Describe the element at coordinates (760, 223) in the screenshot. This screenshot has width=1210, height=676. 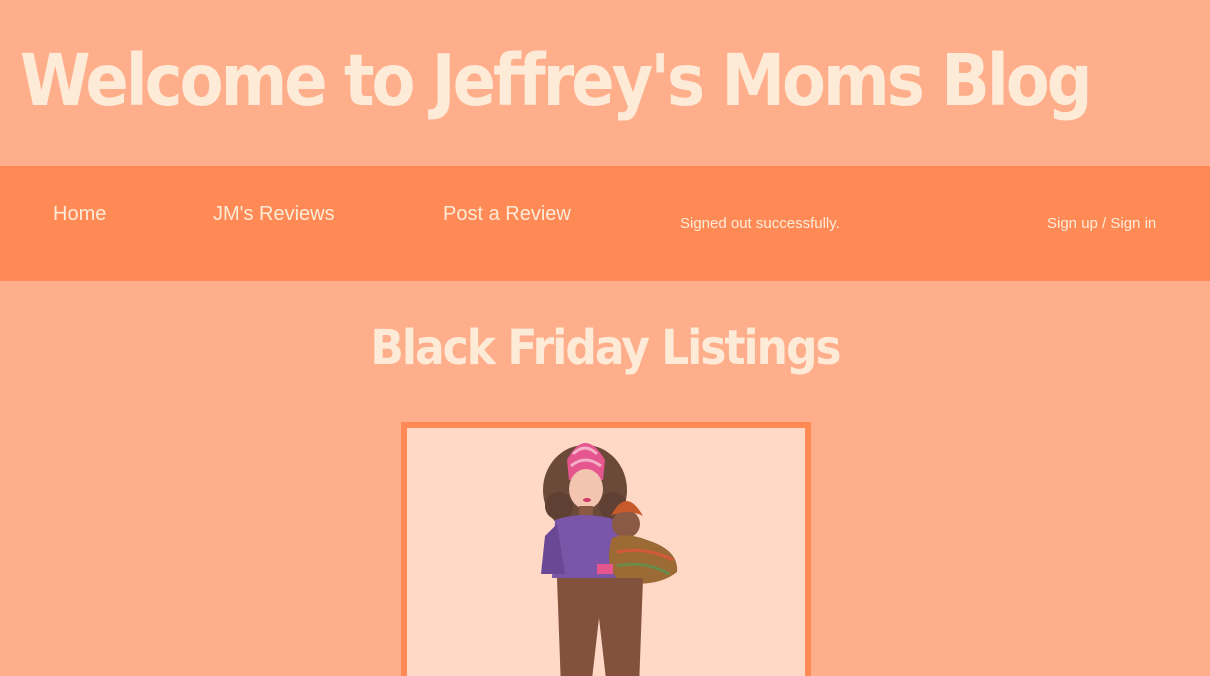
I see `flash-message: Signed out successfully.` at that location.